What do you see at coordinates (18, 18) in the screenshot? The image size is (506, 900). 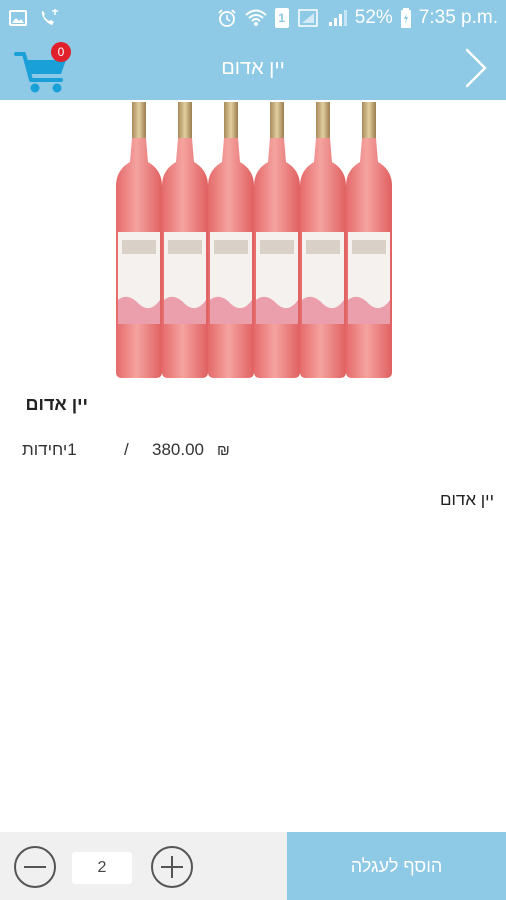 I see `gallery-icon` at bounding box center [18, 18].